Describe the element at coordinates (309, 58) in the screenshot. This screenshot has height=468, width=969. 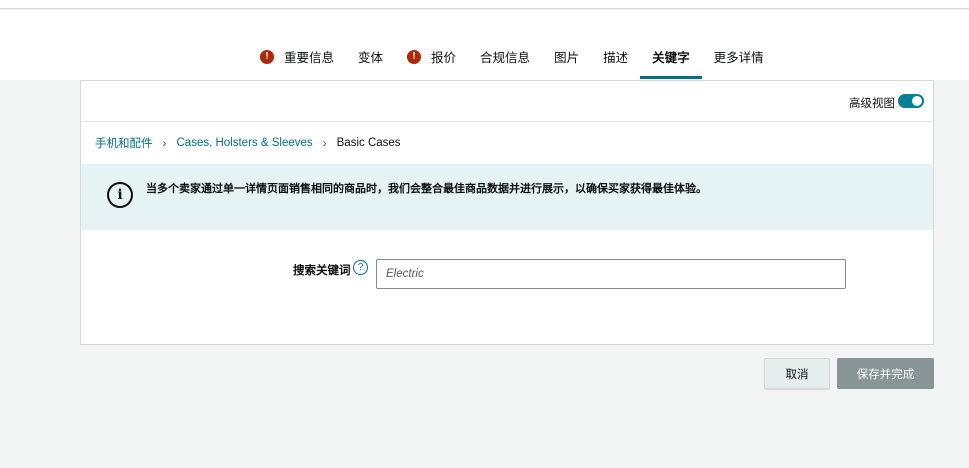
I see `tab-label: 重要信息` at that location.